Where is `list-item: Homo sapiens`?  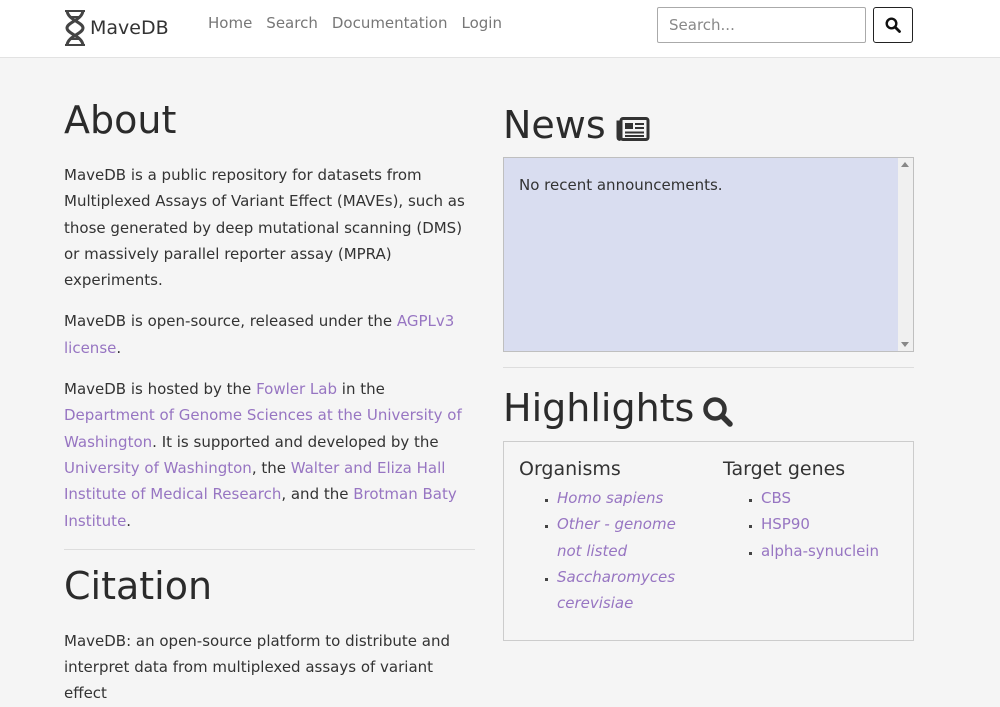
list-item: Homo sapiens is located at coordinates (628, 498).